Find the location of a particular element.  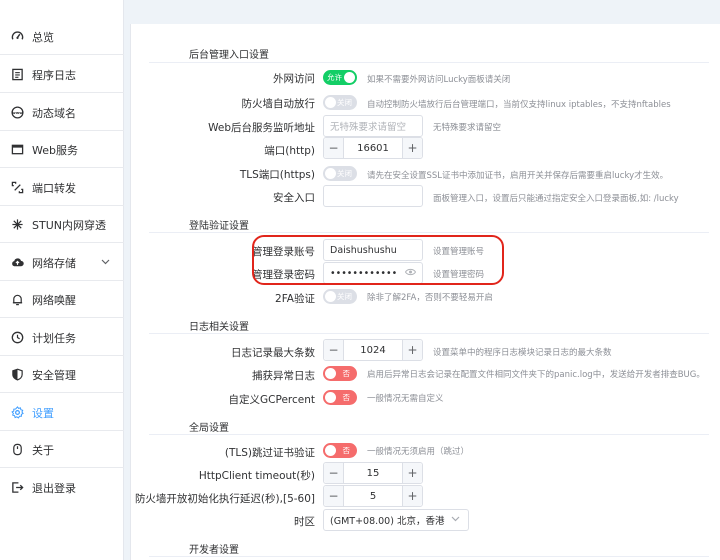

port-stepper: − 16601 + is located at coordinates (373, 148).